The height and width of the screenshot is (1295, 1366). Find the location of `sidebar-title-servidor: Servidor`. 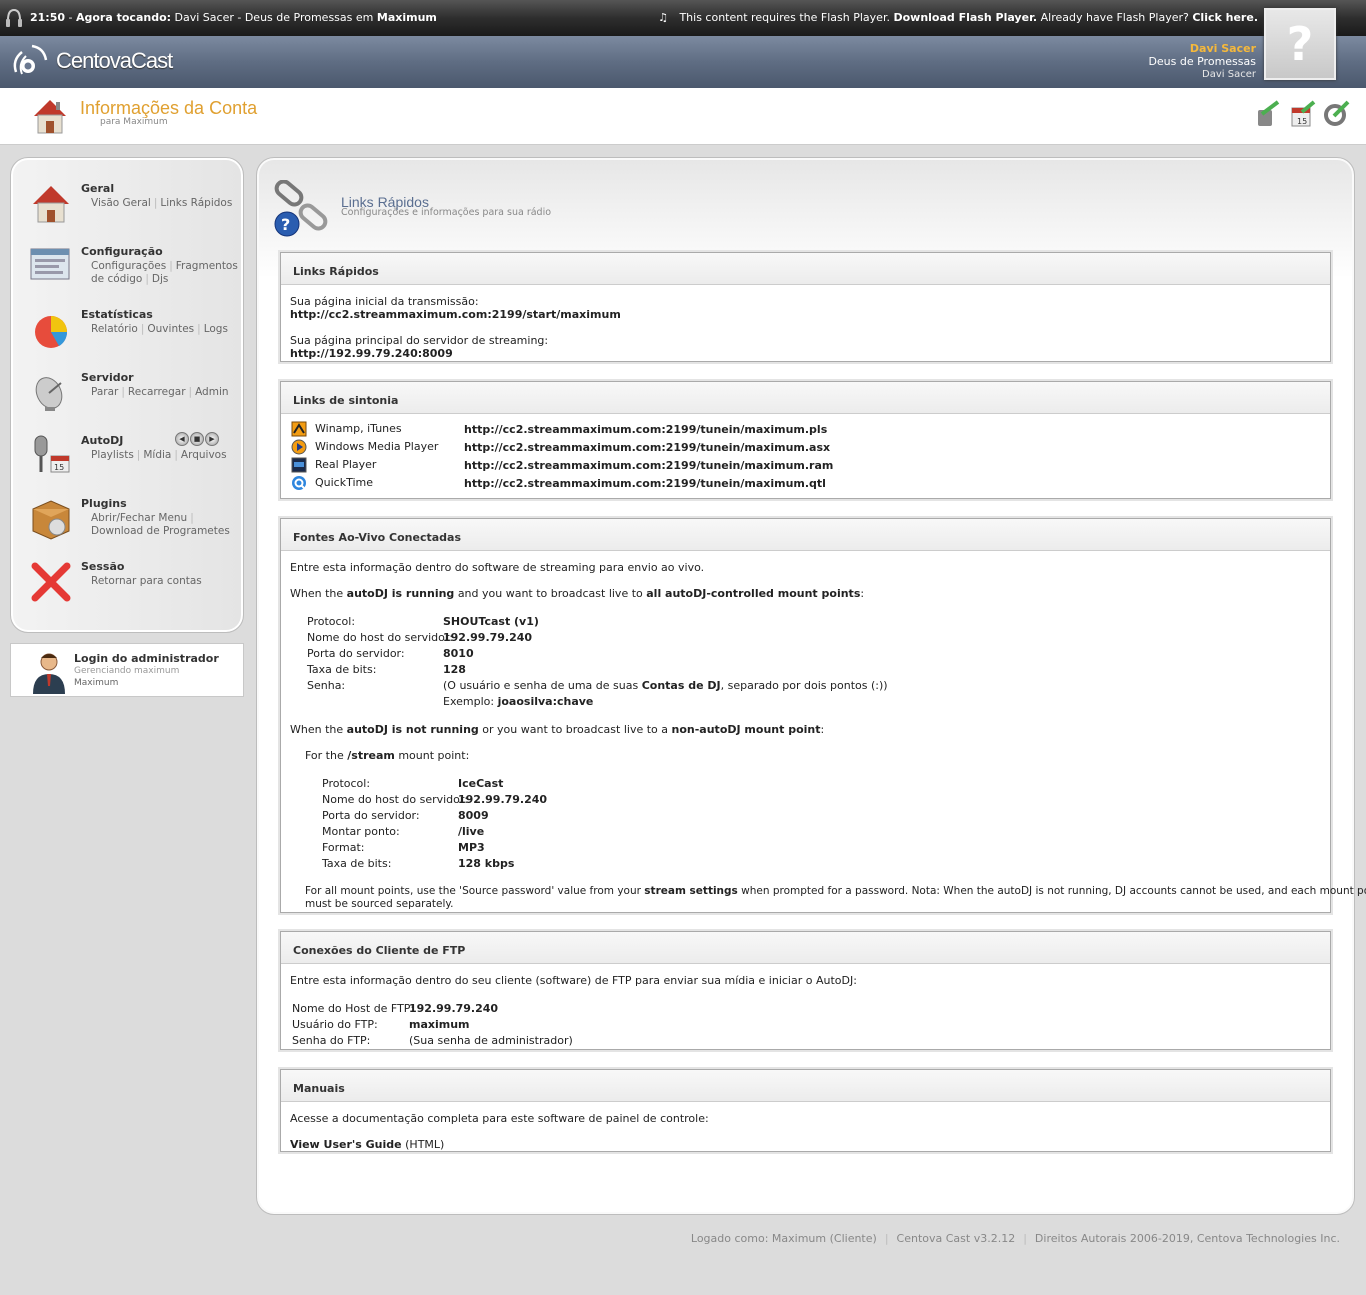

sidebar-title-servidor: Servidor is located at coordinates (107, 377).